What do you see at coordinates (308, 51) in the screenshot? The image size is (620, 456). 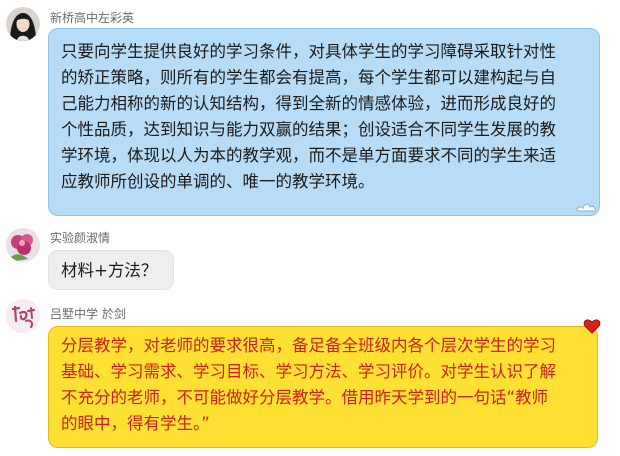 I see `message-line: 只要向学生提供良好的学习条件，对具体学生的学习障碍采取针对性` at bounding box center [308, 51].